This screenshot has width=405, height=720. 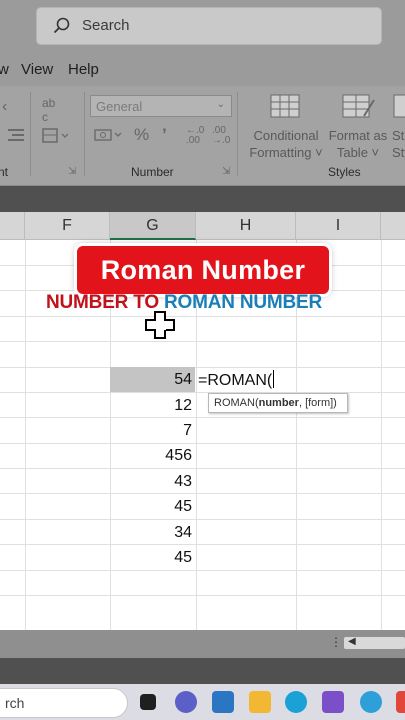 I want to click on merge-cells-icon, so click(x=55, y=138).